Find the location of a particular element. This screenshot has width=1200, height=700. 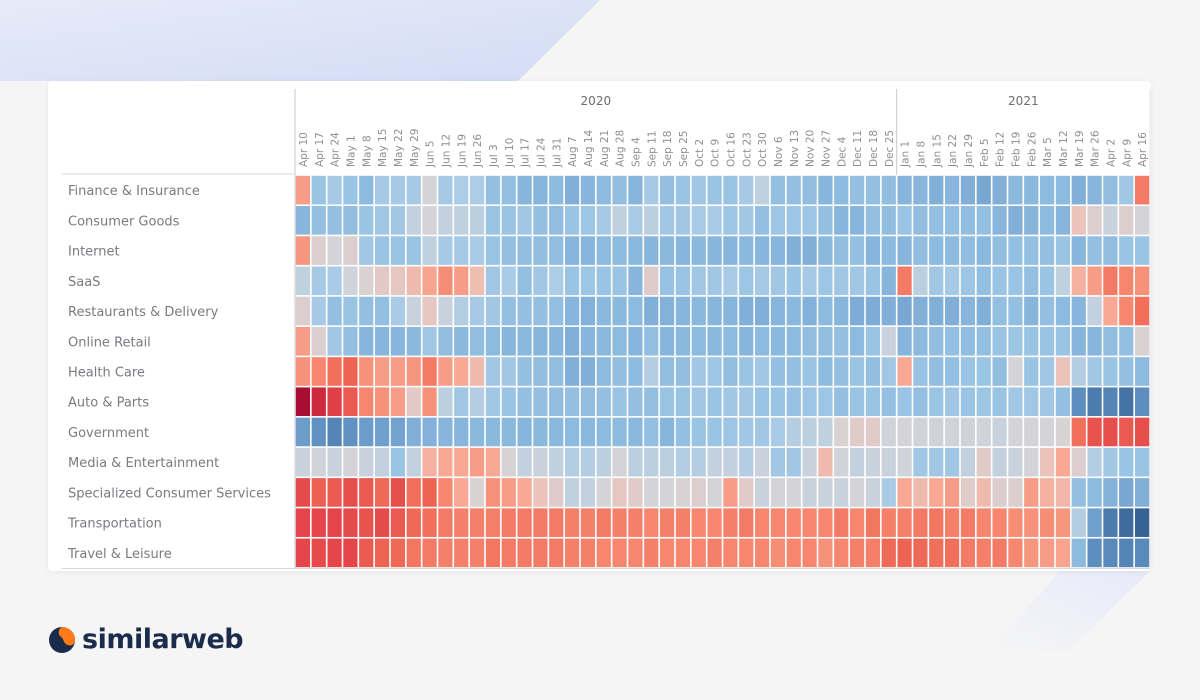

column-label: May 29 is located at coordinates (415, 148).